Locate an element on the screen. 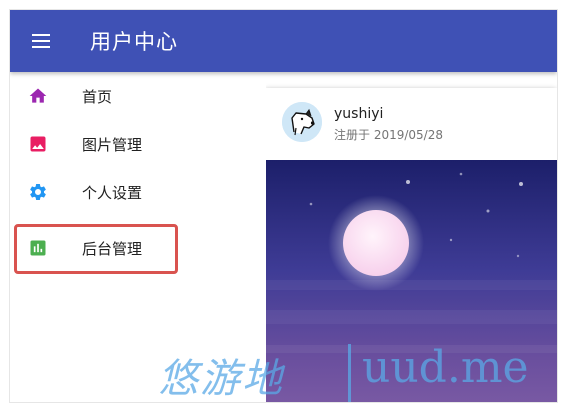 Image resolution: width=567 pixels, height=411 pixels. username: yushiyi is located at coordinates (359, 114).